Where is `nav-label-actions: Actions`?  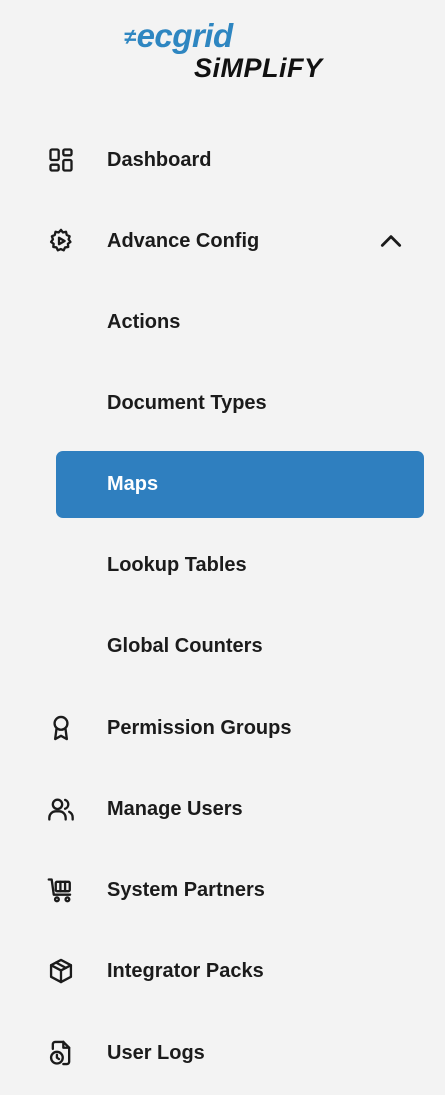 nav-label-actions: Actions is located at coordinates (144, 321).